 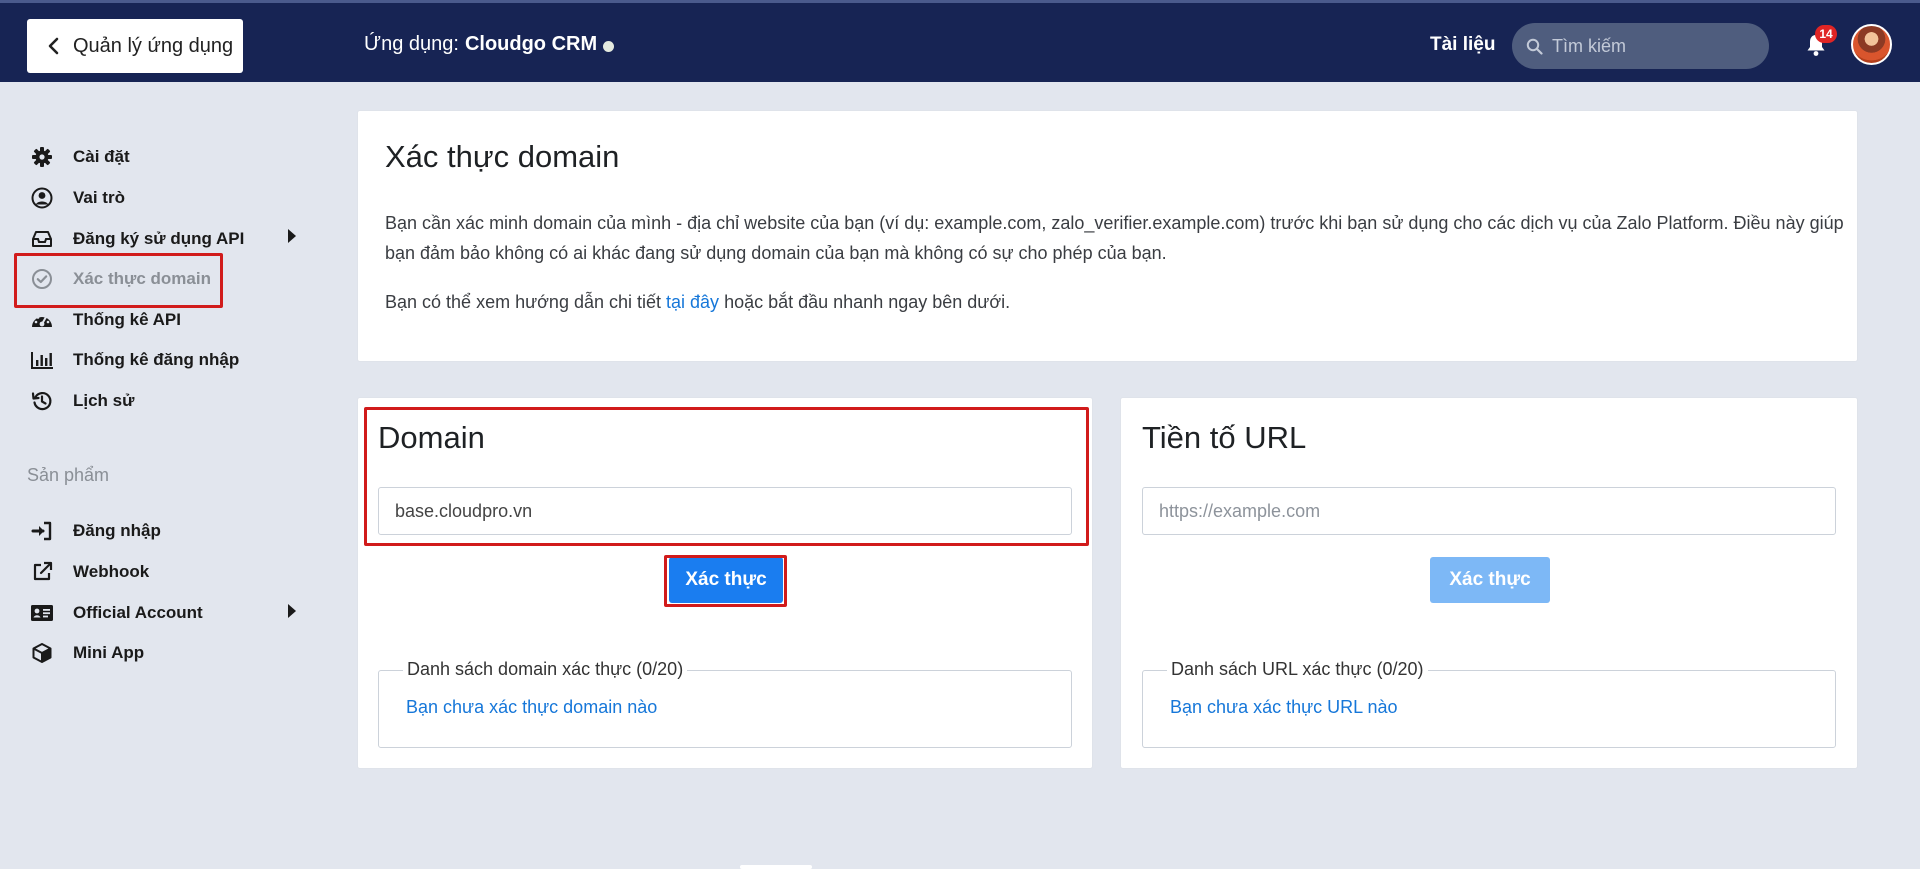 What do you see at coordinates (725, 511) in the screenshot?
I see `domain-input` at bounding box center [725, 511].